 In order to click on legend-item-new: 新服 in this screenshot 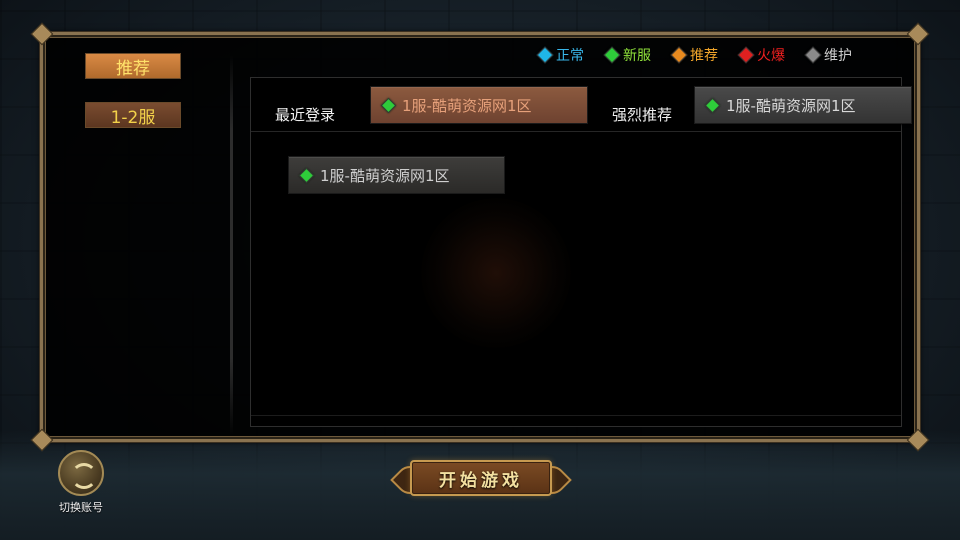, I will do `click(627, 55)`.